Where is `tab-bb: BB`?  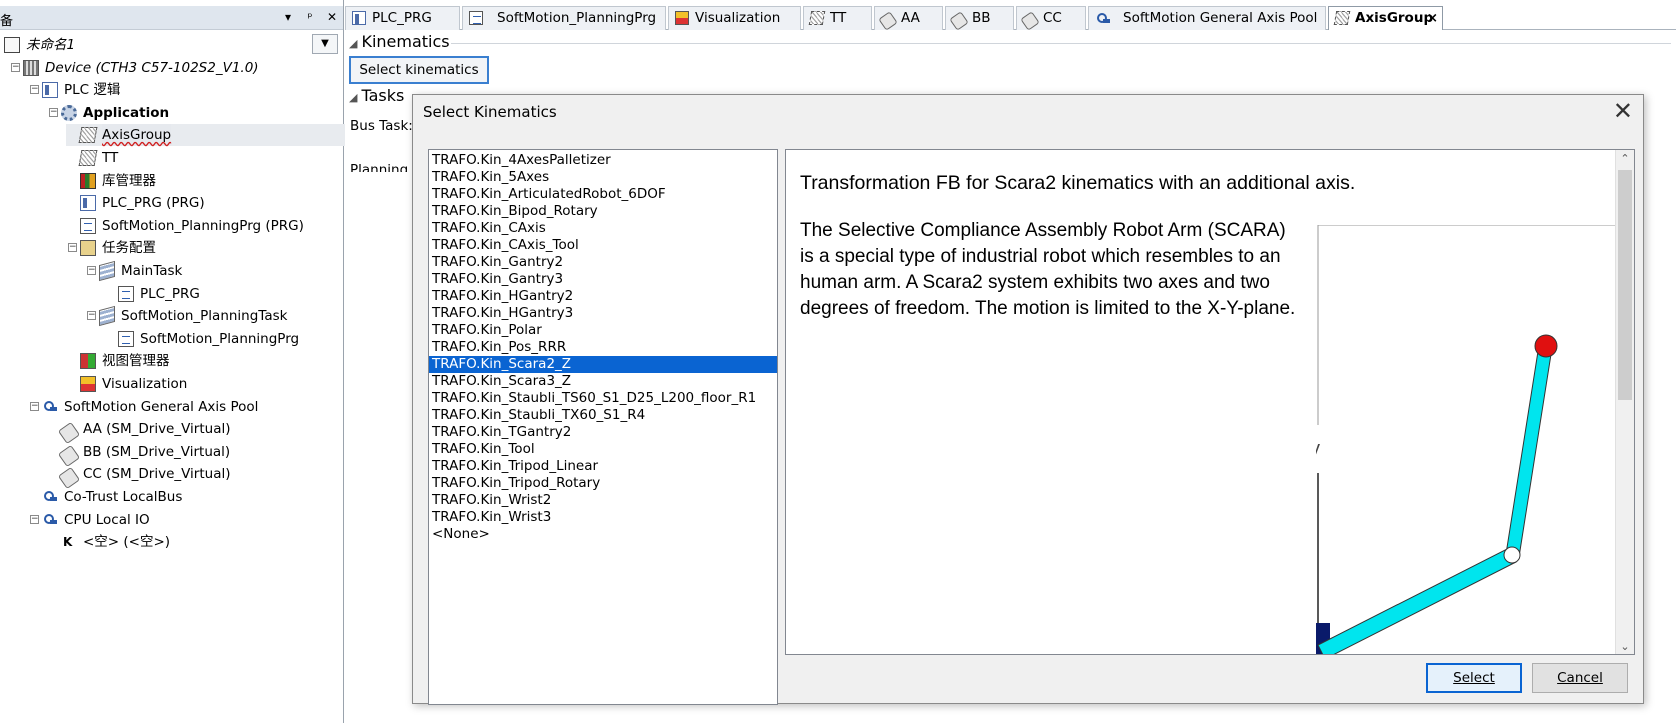
tab-bb: BB is located at coordinates (979, 18).